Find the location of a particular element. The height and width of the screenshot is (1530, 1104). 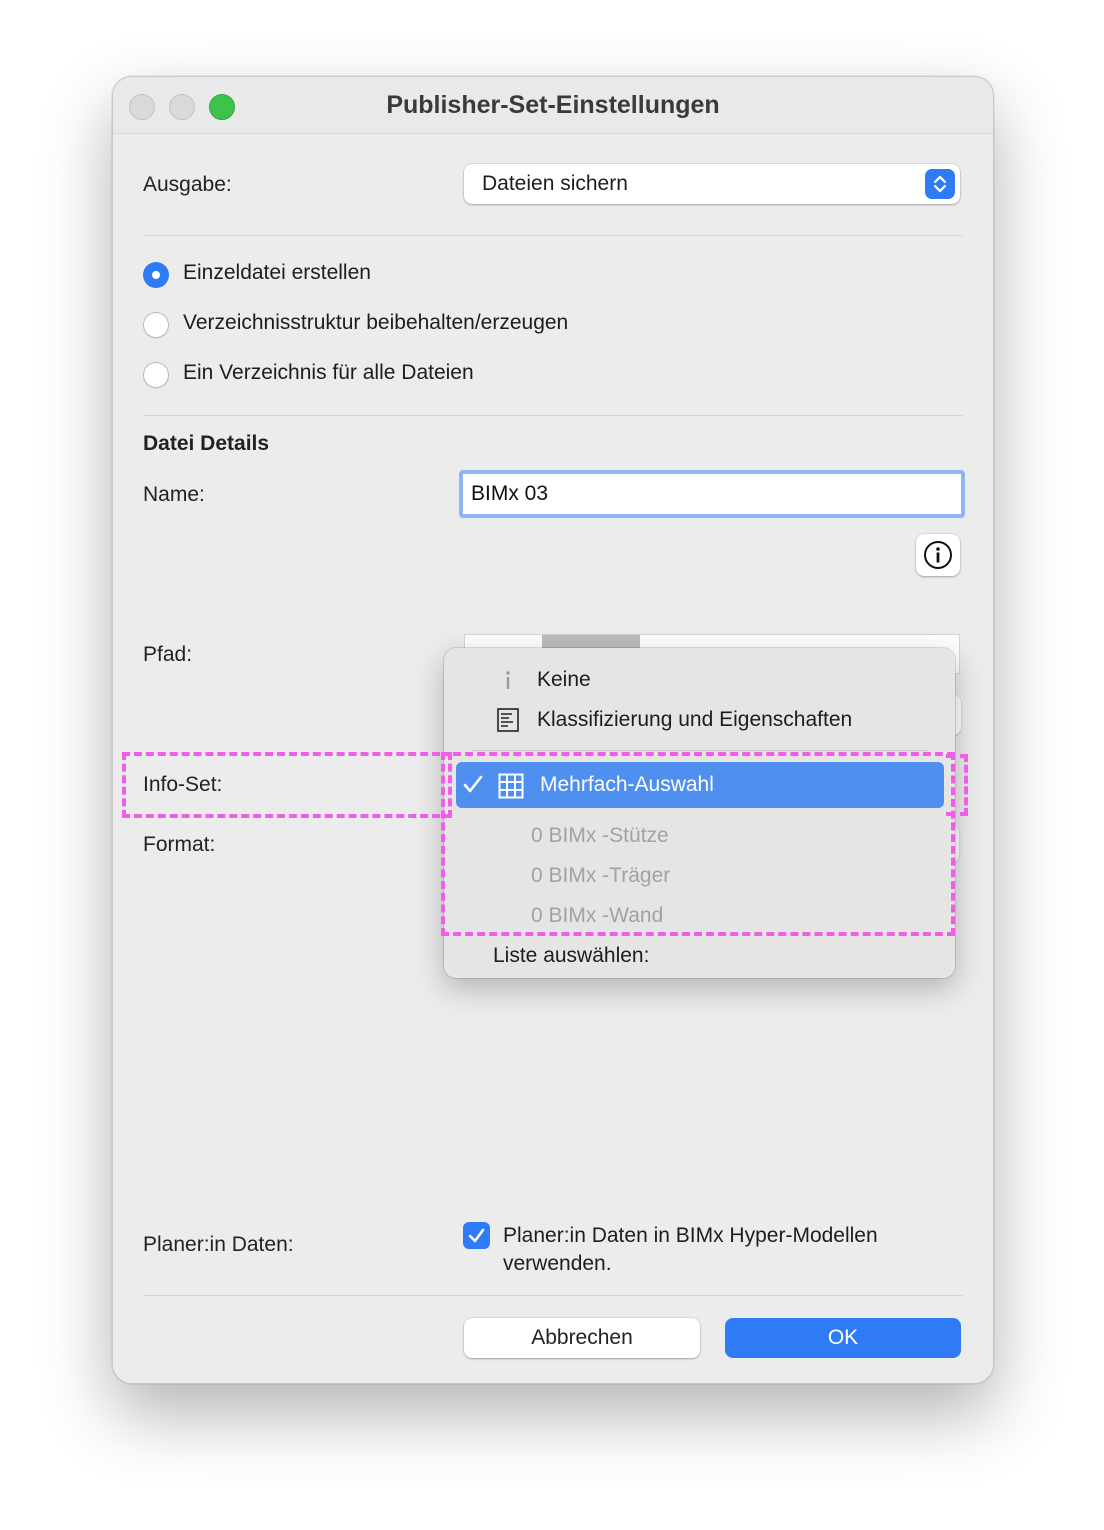

menu-separator is located at coordinates (700, 750).